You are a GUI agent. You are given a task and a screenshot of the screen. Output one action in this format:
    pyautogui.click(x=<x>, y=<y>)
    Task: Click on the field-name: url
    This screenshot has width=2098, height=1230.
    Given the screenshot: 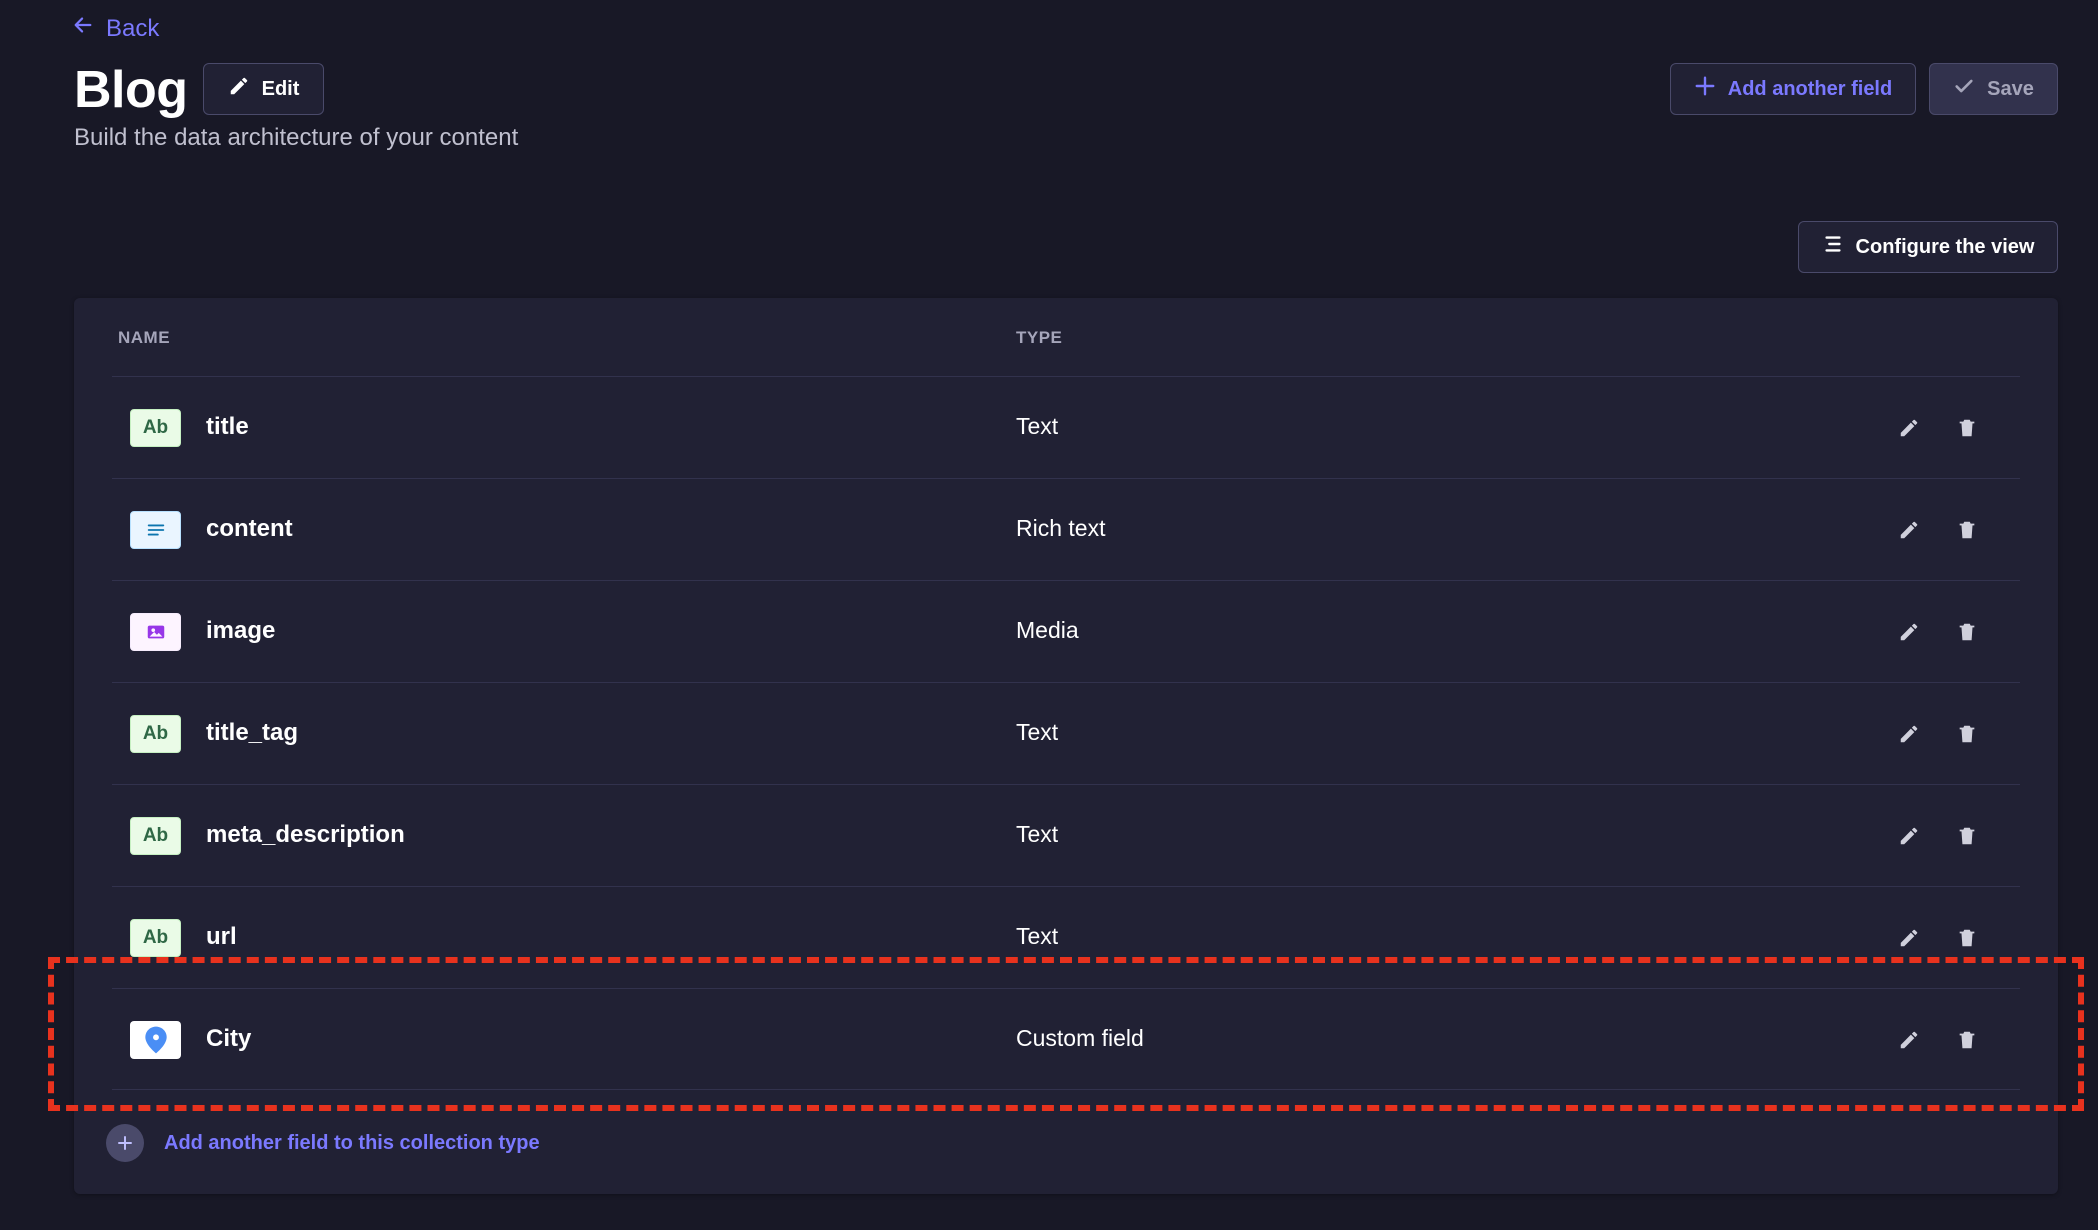 What is the action you would take?
    pyautogui.click(x=221, y=936)
    